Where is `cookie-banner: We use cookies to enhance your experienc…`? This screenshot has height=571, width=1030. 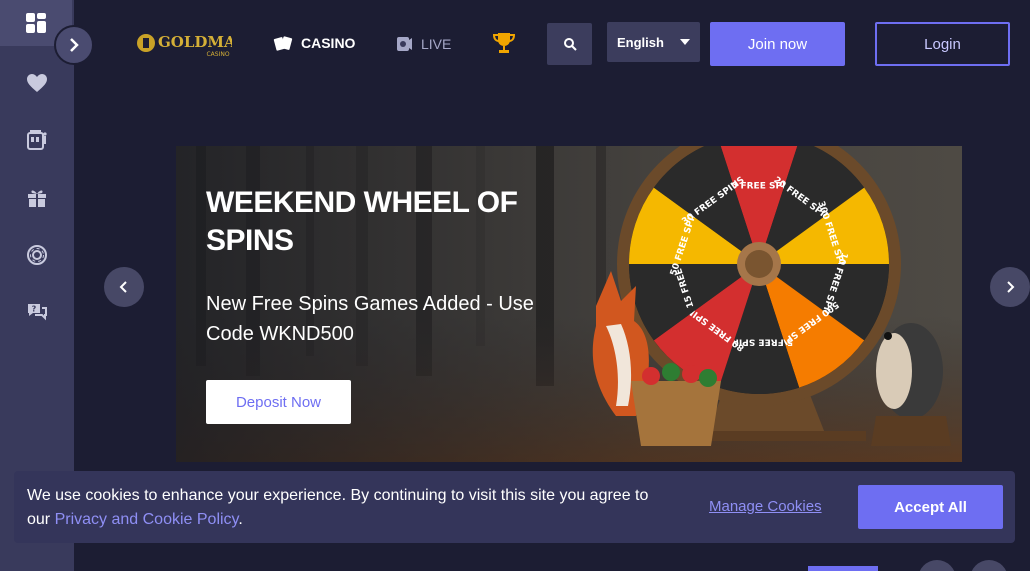
cookie-banner: We use cookies to enhance your experienc… is located at coordinates (514, 507).